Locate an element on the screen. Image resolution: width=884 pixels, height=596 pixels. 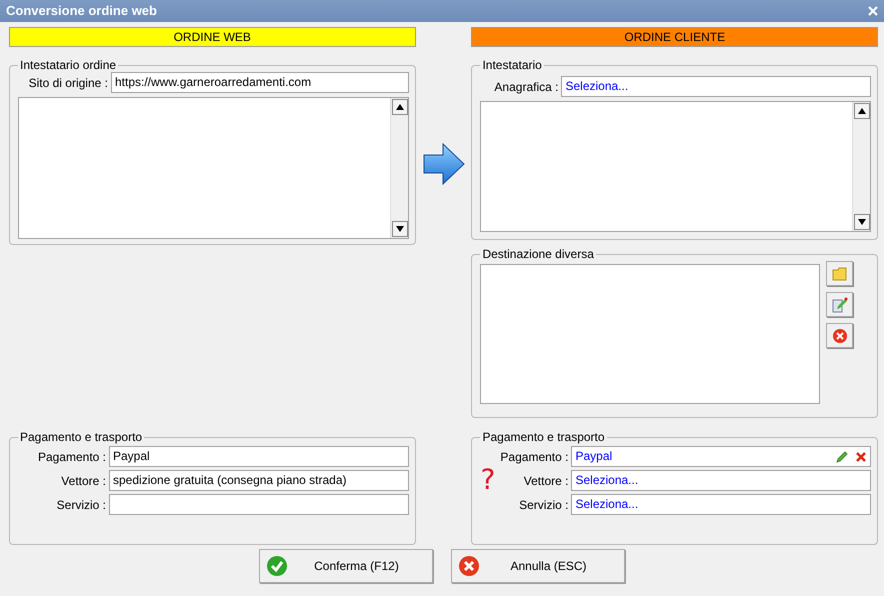
field-label: Sito di origine : is located at coordinates (68, 83).